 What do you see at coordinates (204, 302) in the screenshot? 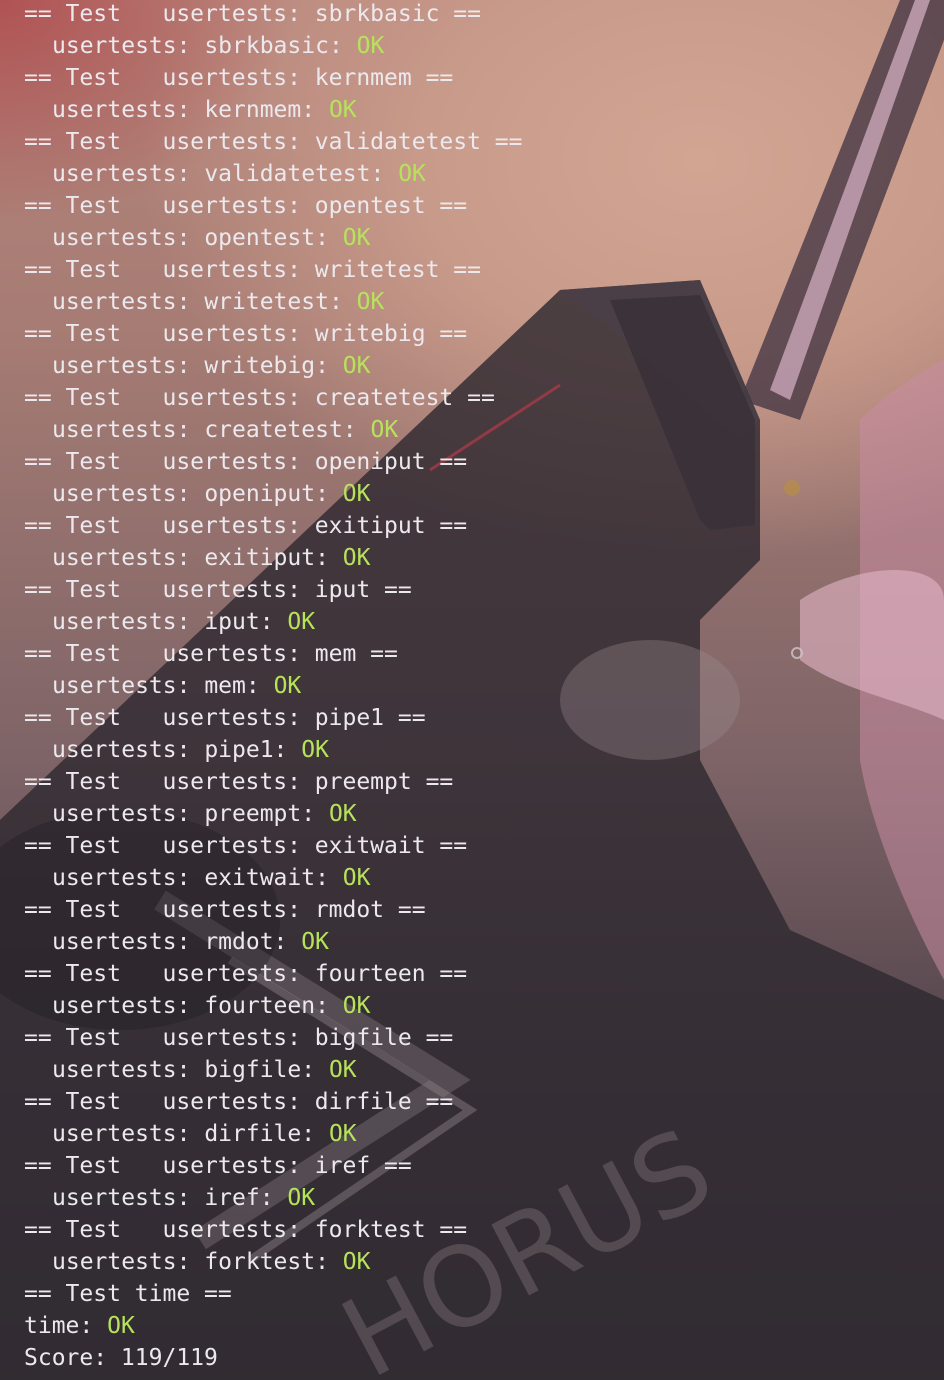
I see `terminal-line-text: usertests: writetest:` at bounding box center [204, 302].